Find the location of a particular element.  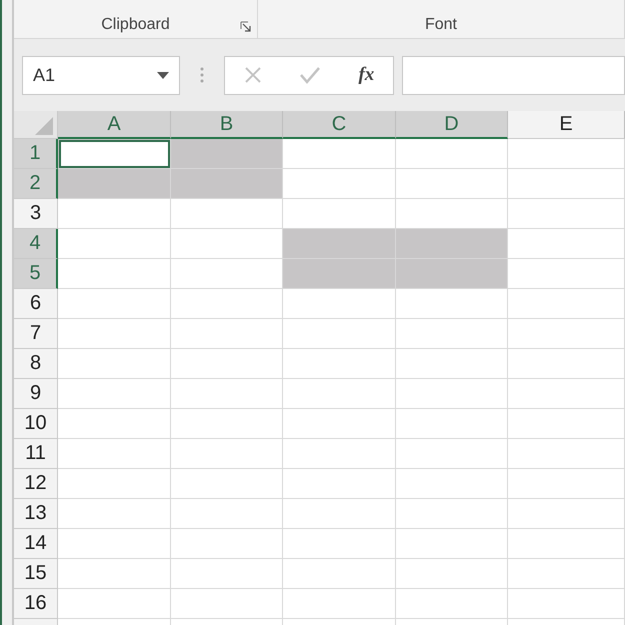

row-header: 1 is located at coordinates (36, 154).